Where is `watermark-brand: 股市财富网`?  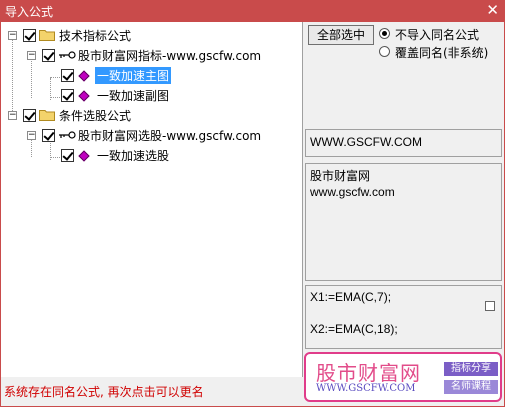 watermark-brand: 股市财富网 is located at coordinates (368, 373).